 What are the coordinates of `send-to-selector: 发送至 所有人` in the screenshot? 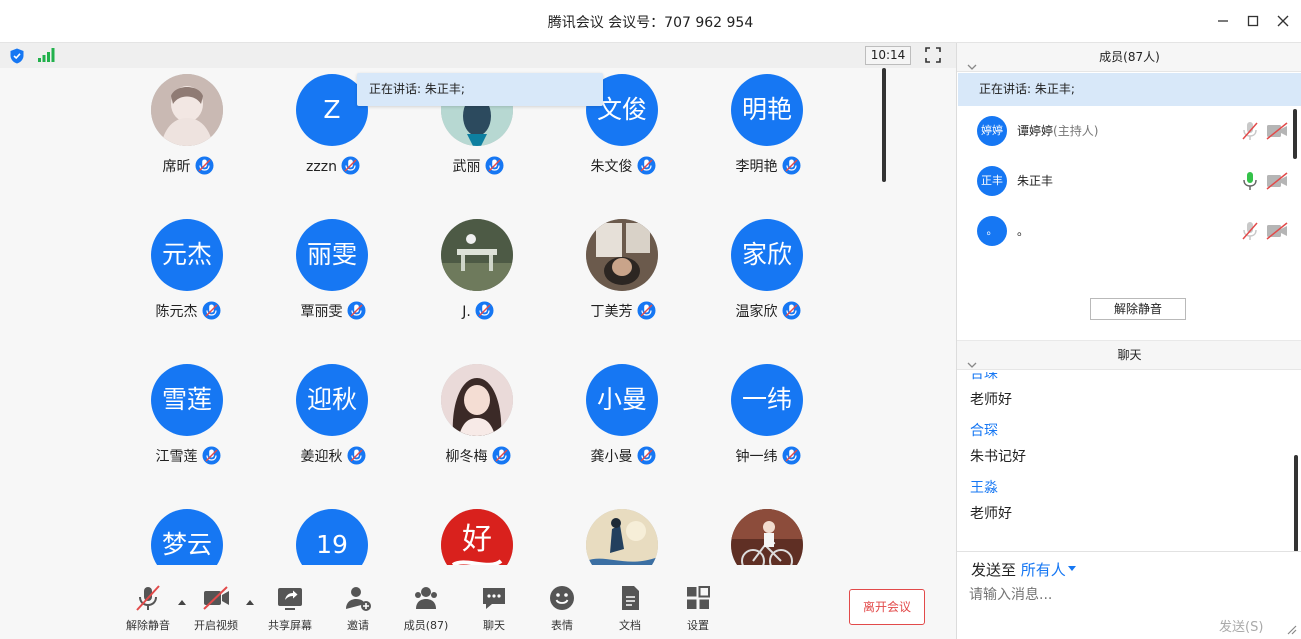 It's located at (1023, 569).